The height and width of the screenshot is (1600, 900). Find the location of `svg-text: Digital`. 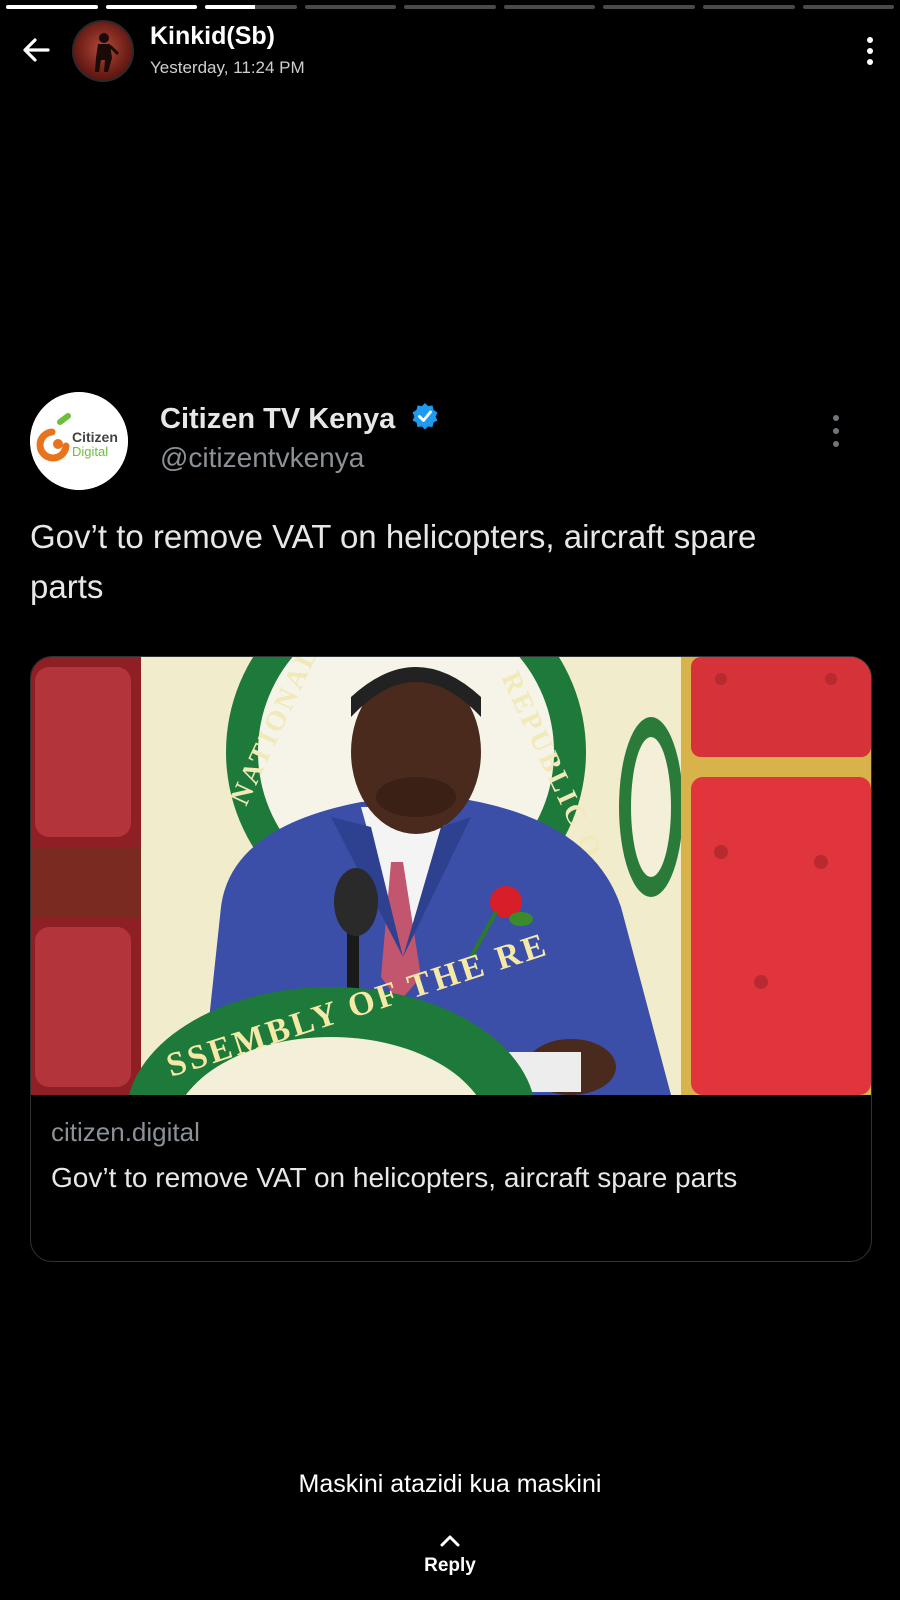

svg-text: Digital is located at coordinates (90, 451).